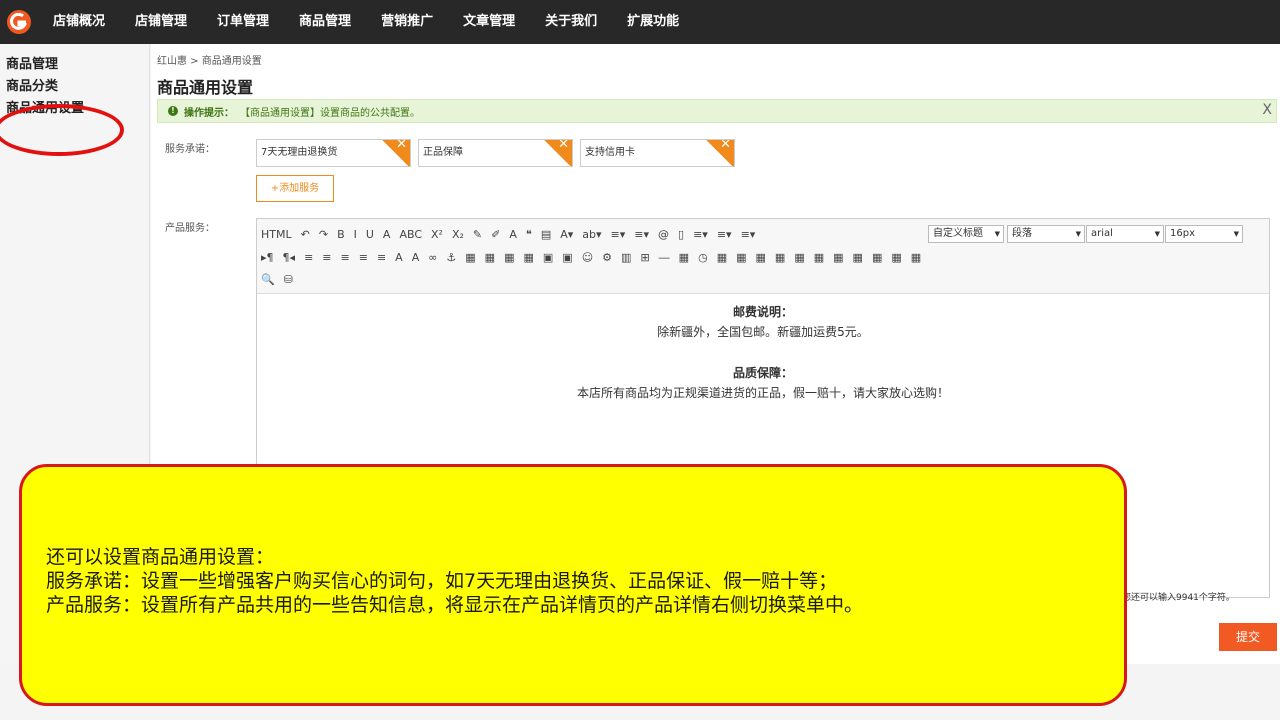 The image size is (1280, 720). I want to click on paragraph-dropdown: 段落 ▼, so click(1046, 234).